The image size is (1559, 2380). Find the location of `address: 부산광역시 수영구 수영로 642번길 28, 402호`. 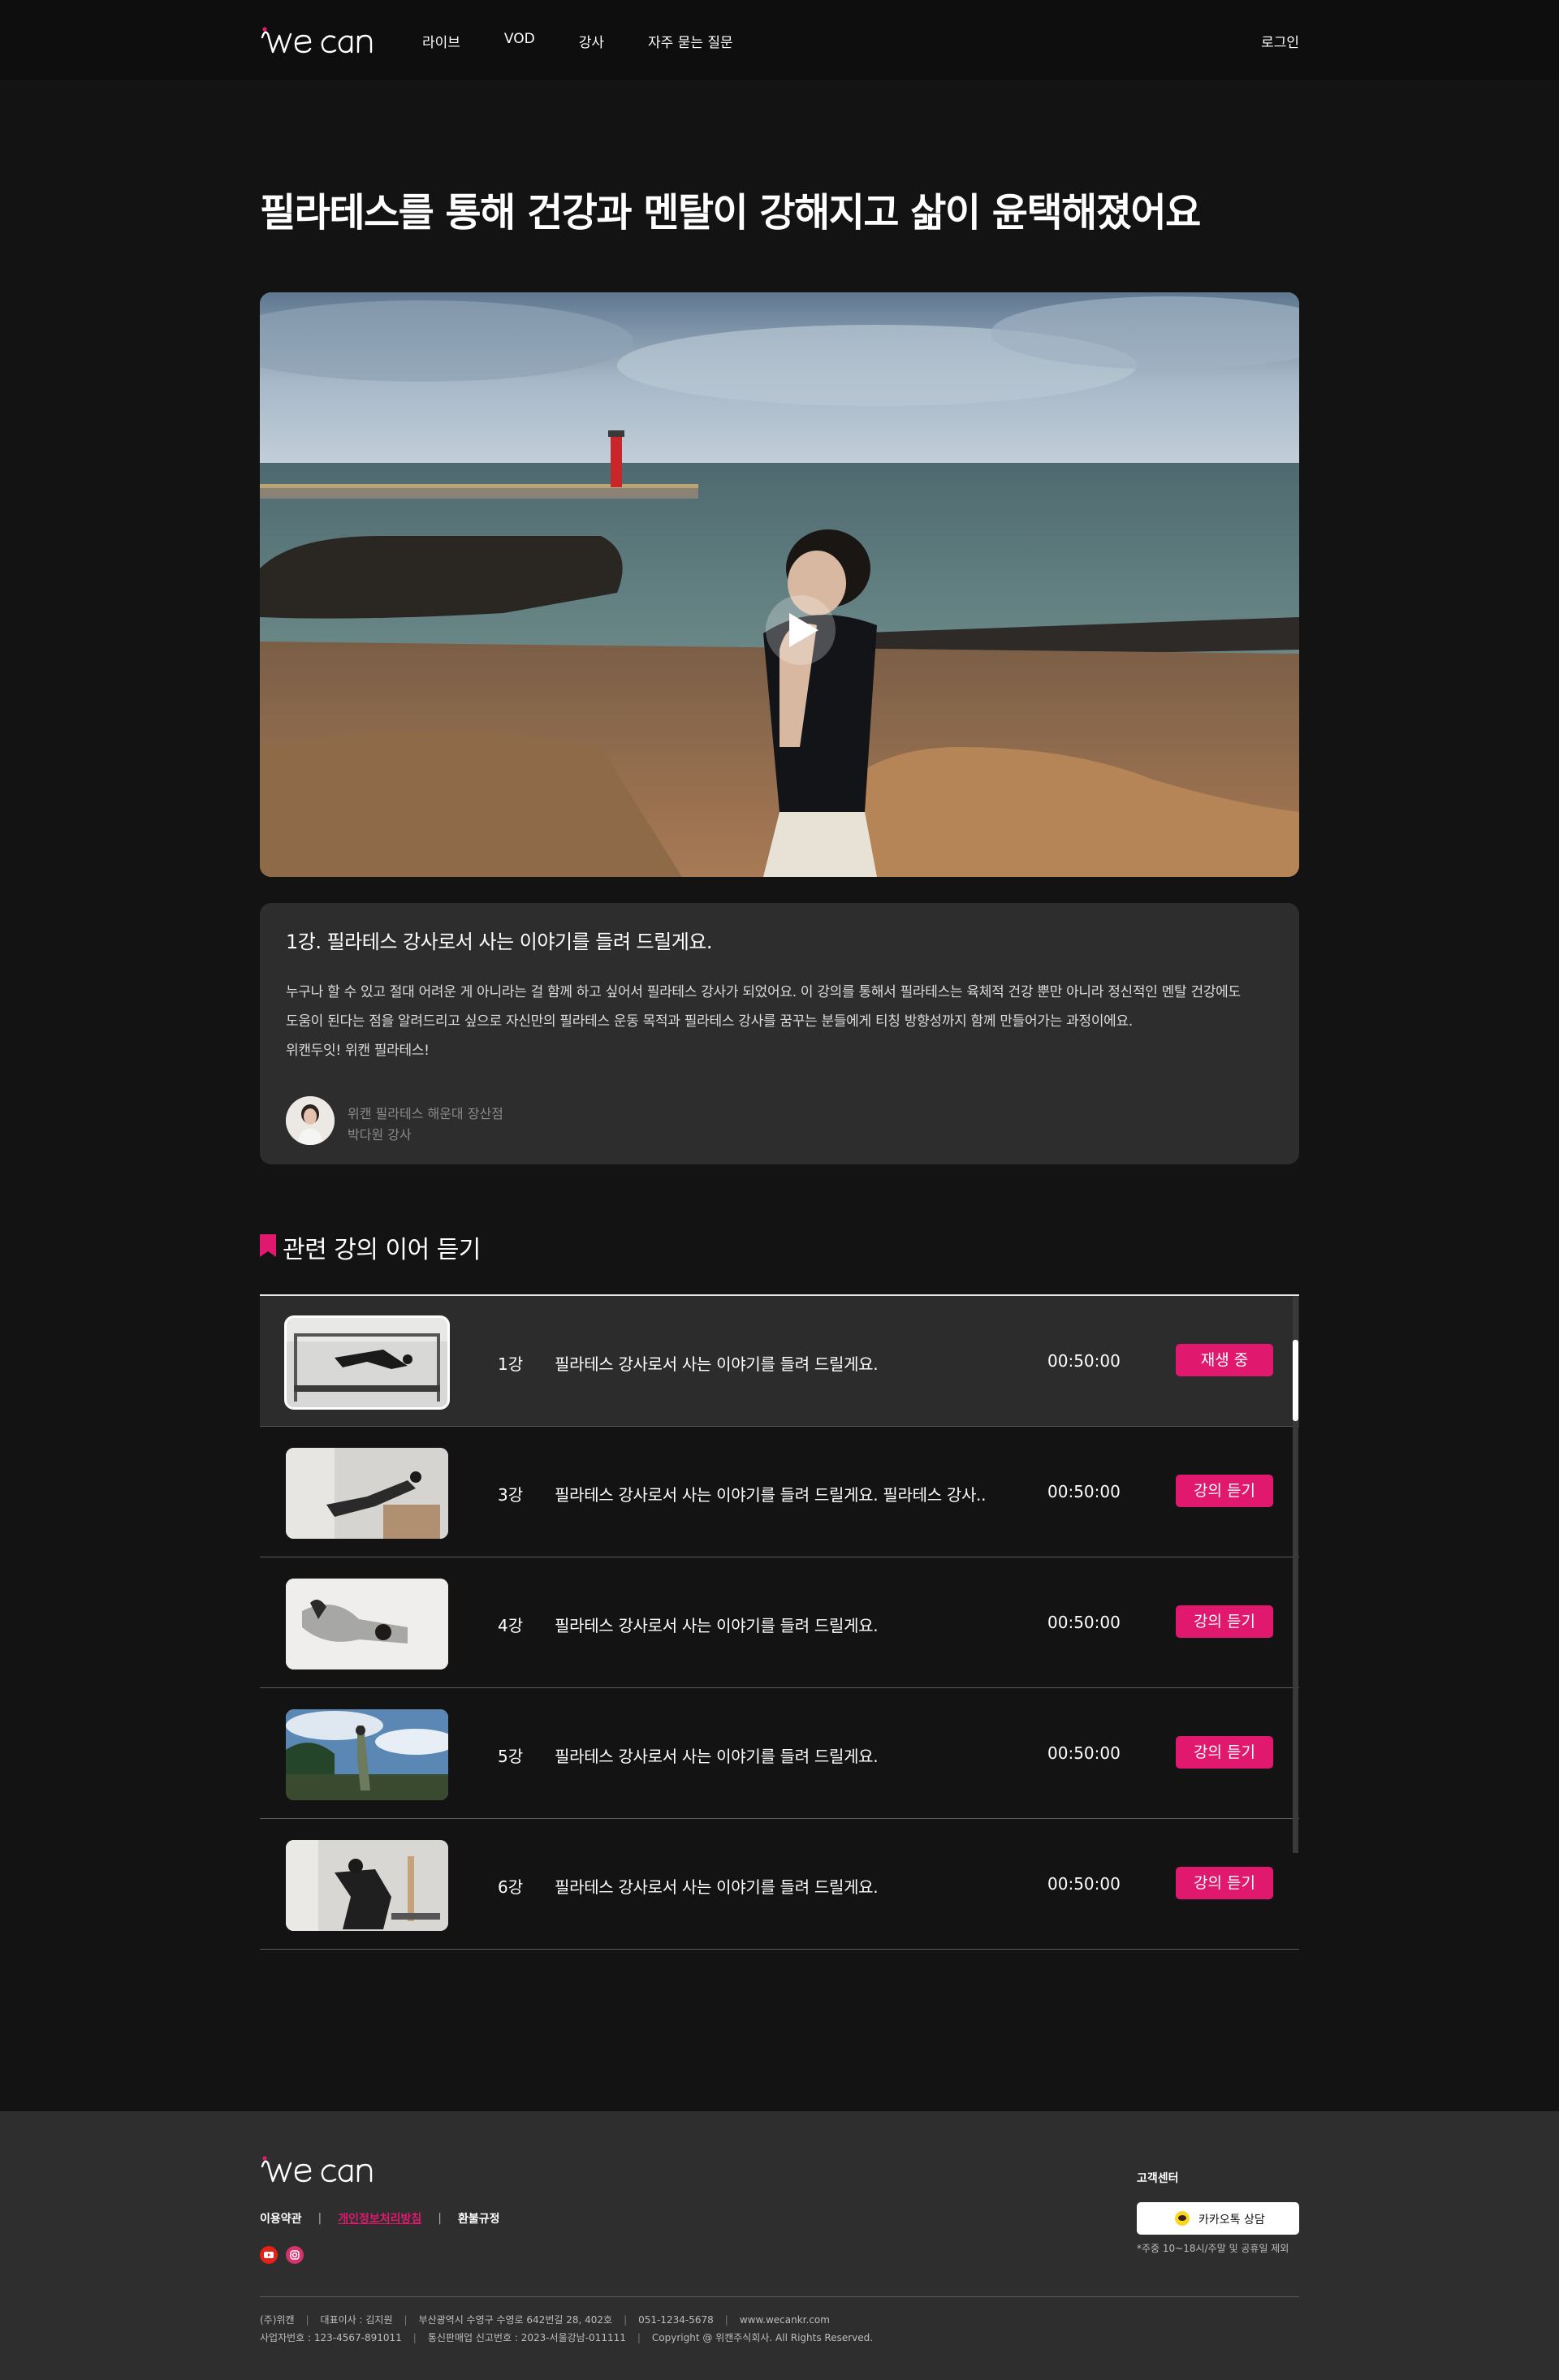

address: 부산광역시 수영구 수영로 642번길 28, 402호 is located at coordinates (515, 2320).